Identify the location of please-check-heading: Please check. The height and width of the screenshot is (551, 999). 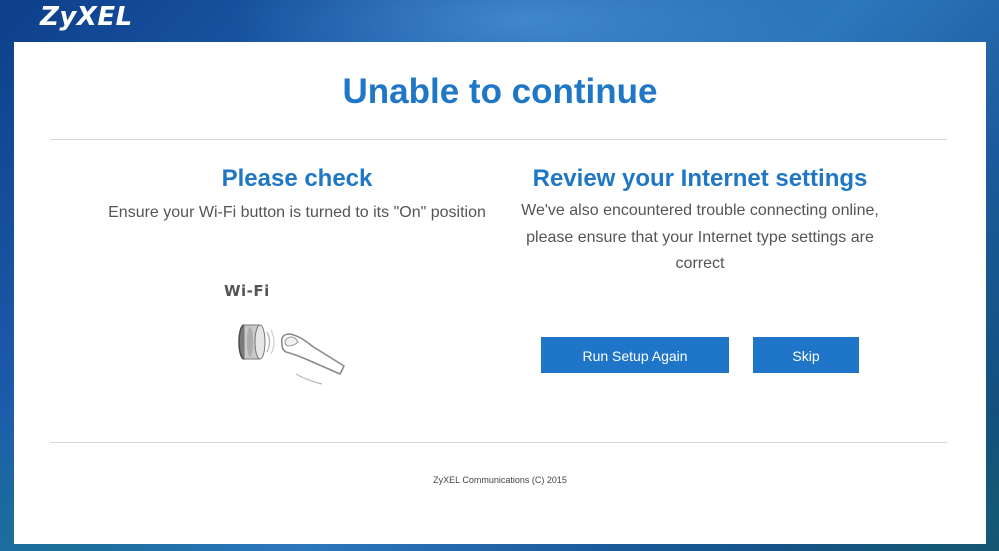
(297, 178).